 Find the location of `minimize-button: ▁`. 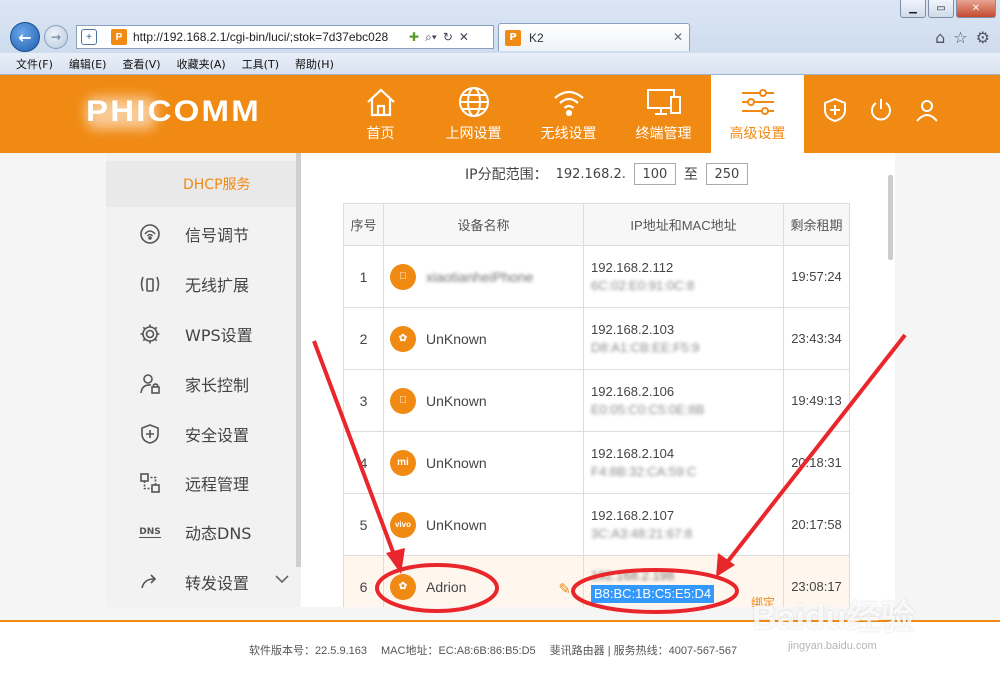

minimize-button: ▁ is located at coordinates (913, 9).